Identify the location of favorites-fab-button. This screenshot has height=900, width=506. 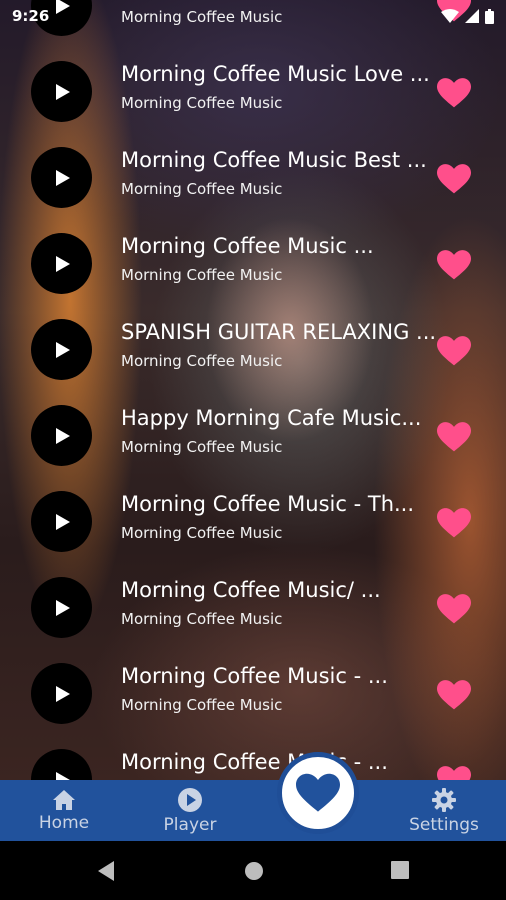
(318, 793).